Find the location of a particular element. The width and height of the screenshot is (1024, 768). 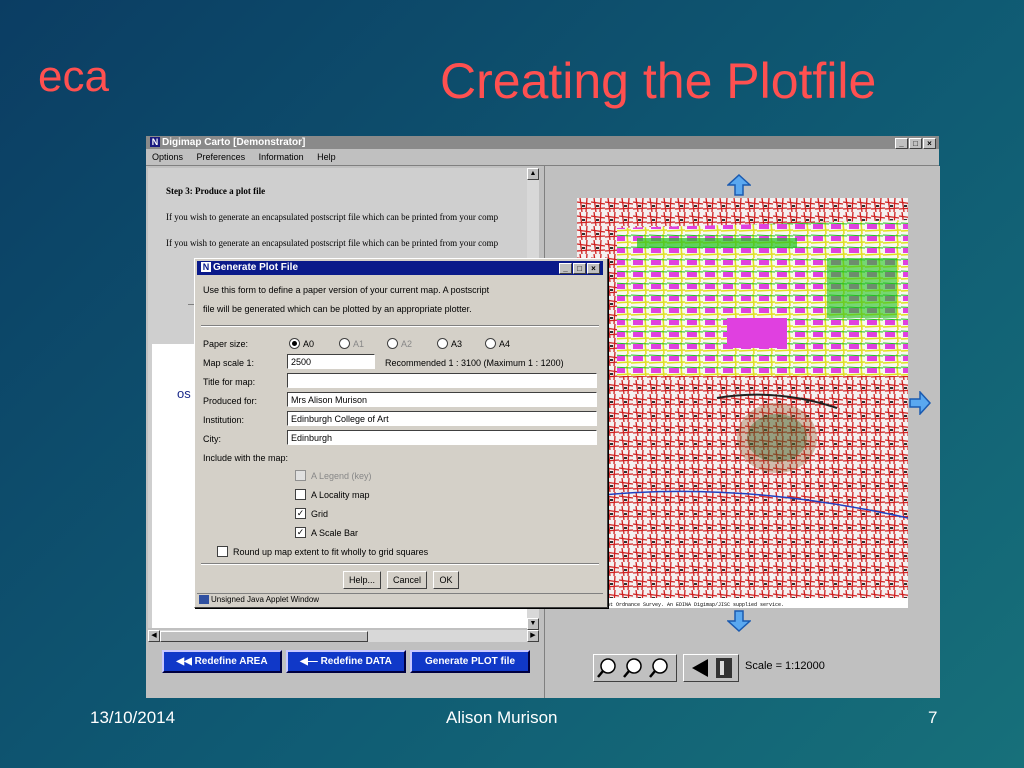

scale-readout: Scale = 1:12000 is located at coordinates (785, 666).